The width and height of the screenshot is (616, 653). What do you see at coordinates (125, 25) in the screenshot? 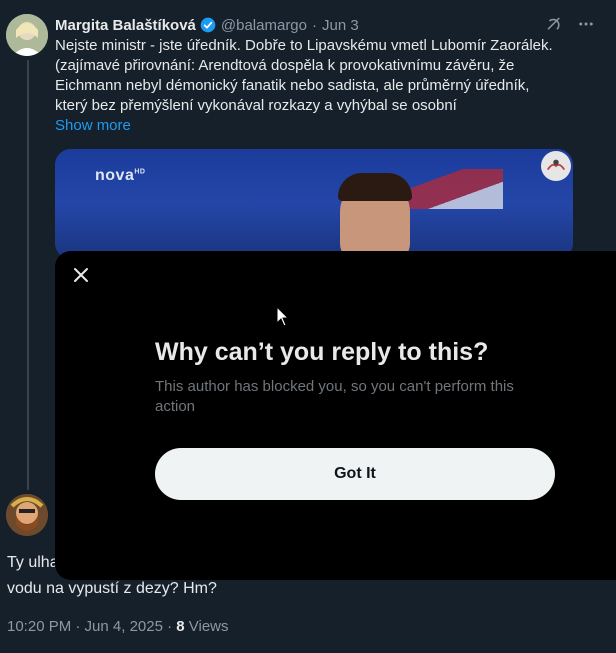
I see `author-name: Margita Balaštíková` at bounding box center [125, 25].